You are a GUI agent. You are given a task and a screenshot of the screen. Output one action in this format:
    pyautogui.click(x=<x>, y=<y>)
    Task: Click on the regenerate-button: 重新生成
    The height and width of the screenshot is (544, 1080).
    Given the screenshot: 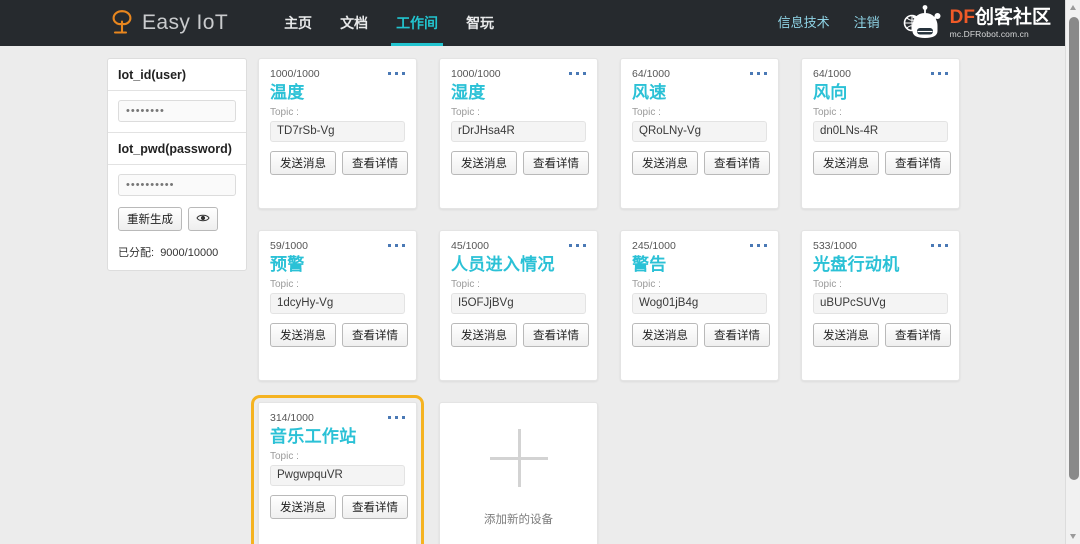 What is the action you would take?
    pyautogui.click(x=150, y=219)
    